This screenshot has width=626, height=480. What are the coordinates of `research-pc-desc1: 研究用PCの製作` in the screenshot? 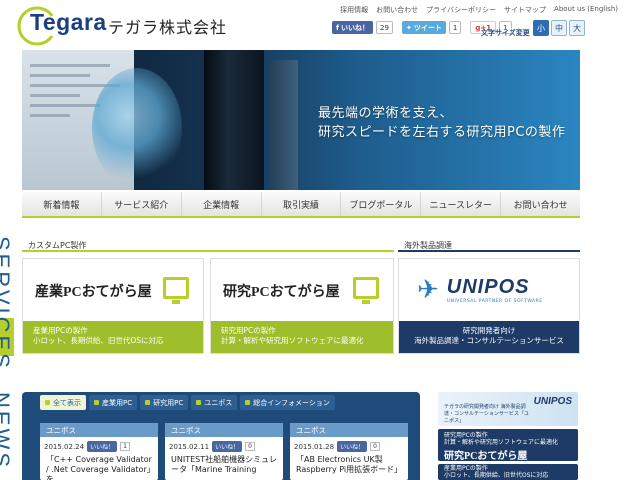 It's located at (248, 330).